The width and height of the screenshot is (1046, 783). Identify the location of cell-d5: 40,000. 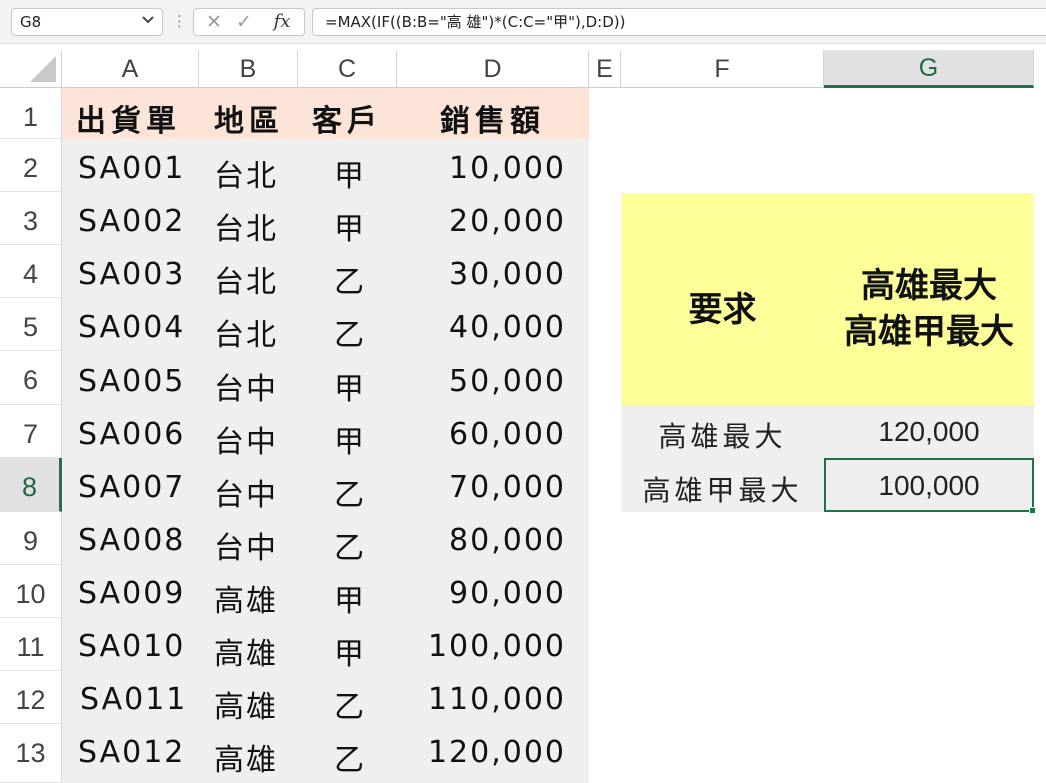
(483, 327).